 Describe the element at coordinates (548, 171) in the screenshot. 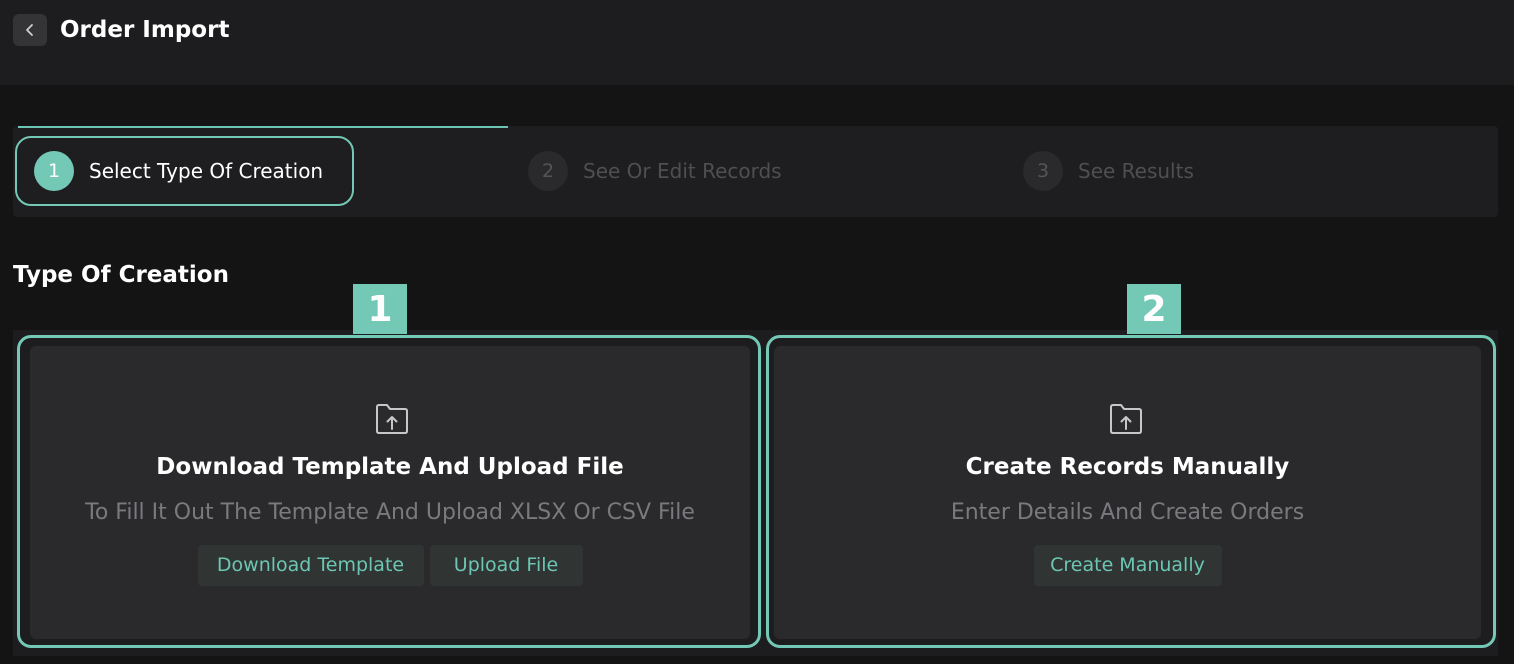

I see `step-number: 2` at that location.